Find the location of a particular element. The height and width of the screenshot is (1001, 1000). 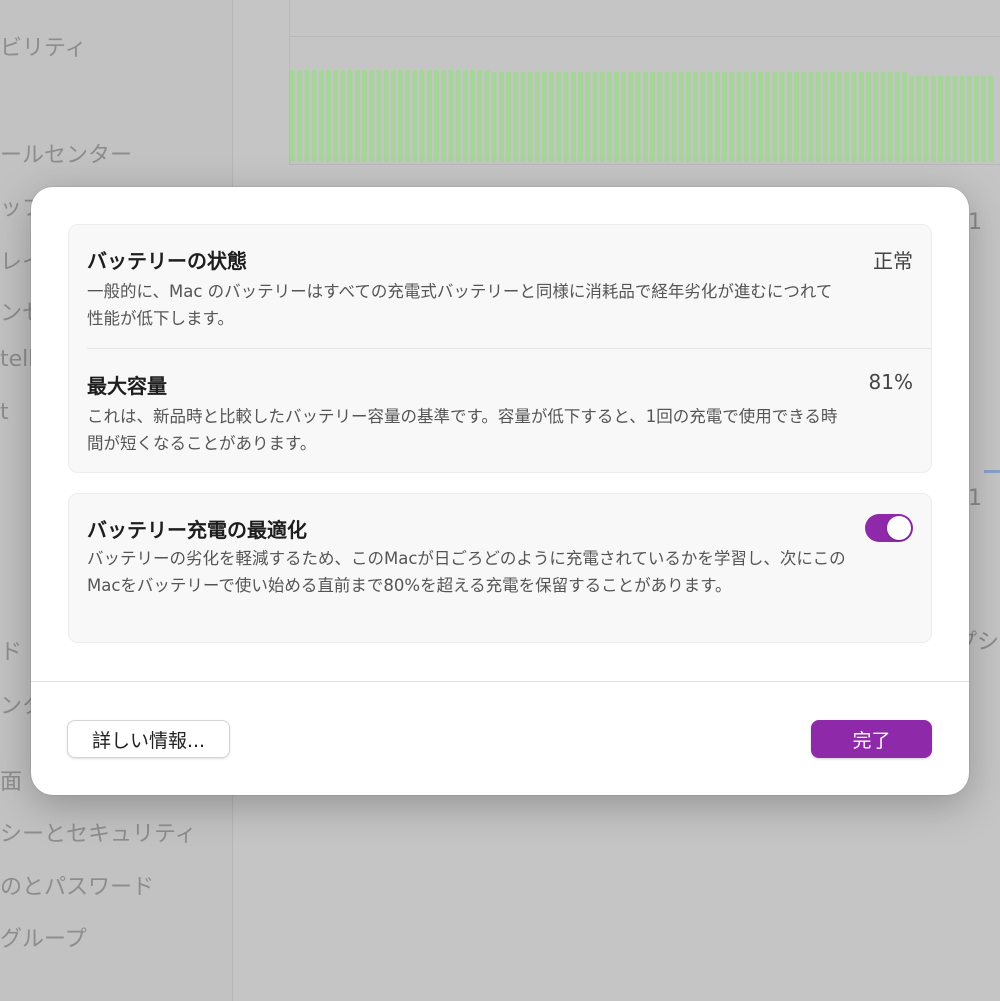

footer-divider is located at coordinates (500, 681).